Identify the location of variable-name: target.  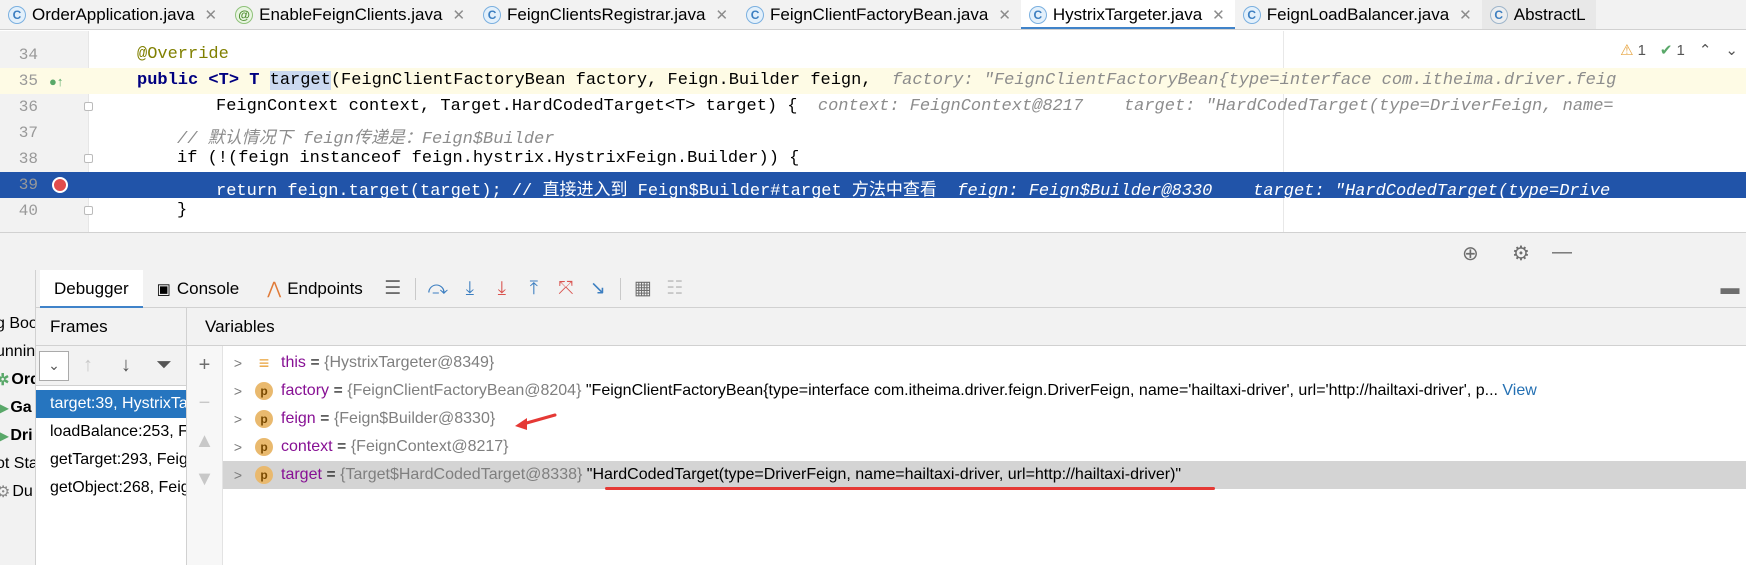
(301, 474).